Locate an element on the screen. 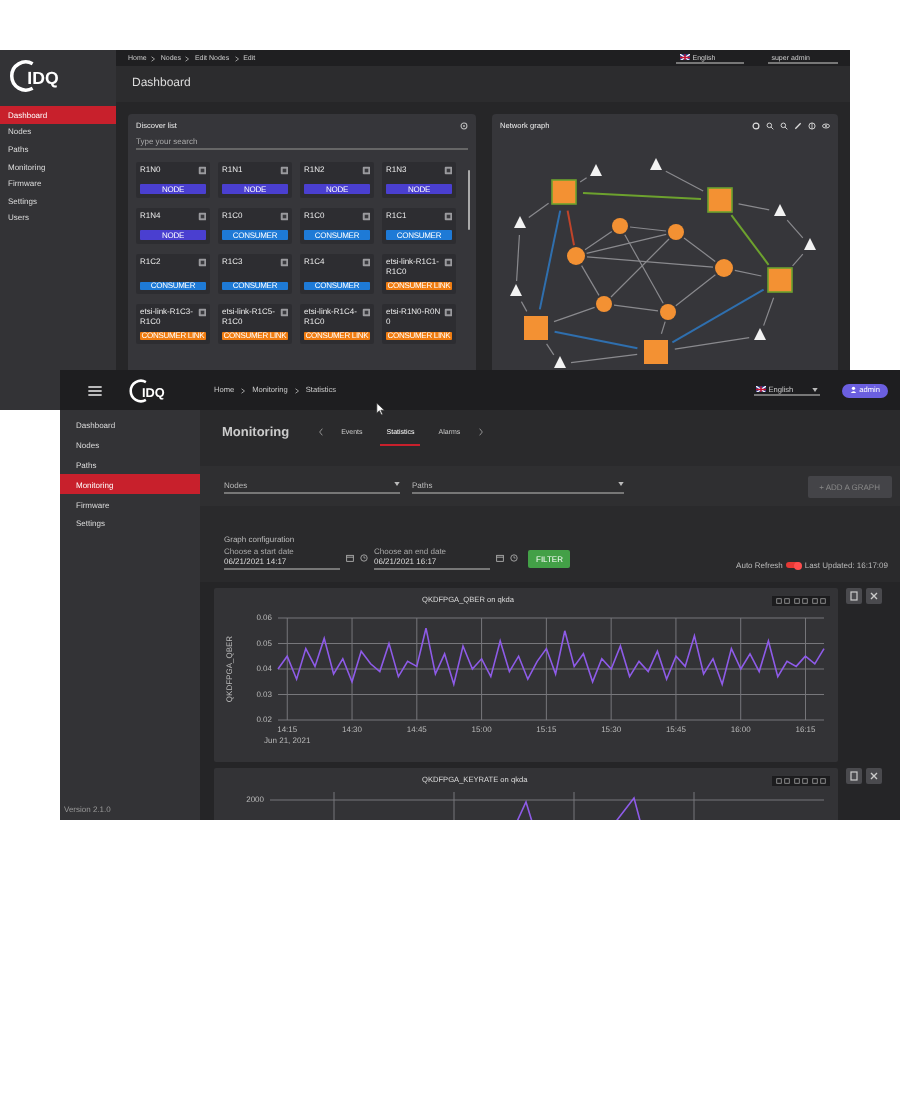 This screenshot has width=900, height=1110. logo: IDQ is located at coordinates (52, 76).